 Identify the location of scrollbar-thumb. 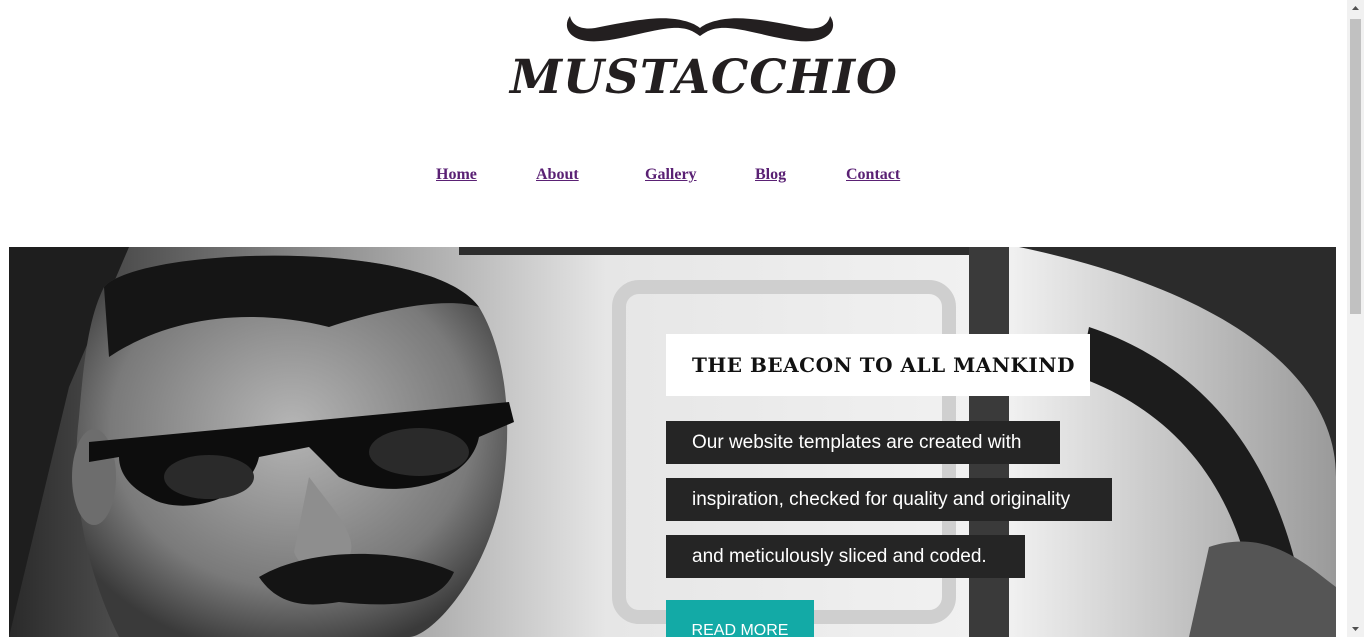
(1355, 166).